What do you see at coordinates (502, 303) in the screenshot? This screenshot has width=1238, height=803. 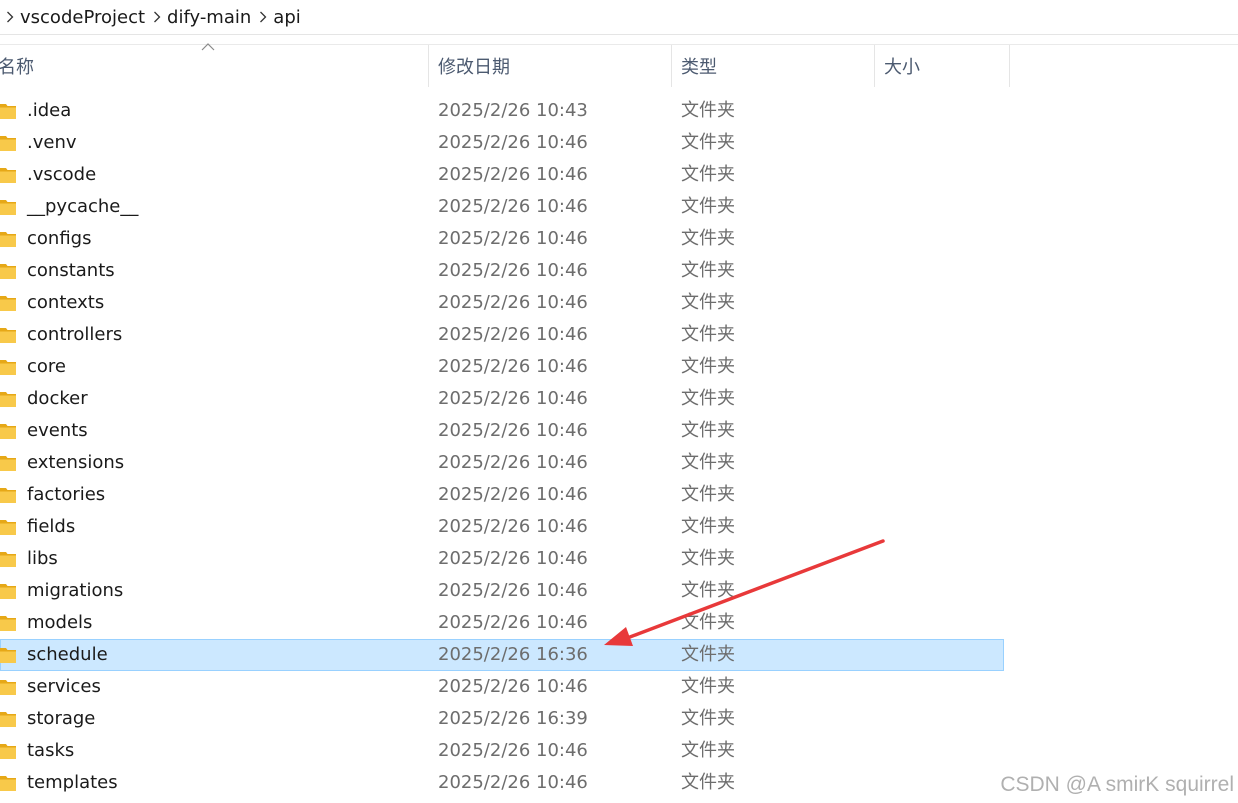 I see `file-row: contexts 2025/2/26 10:46 文件夹` at bounding box center [502, 303].